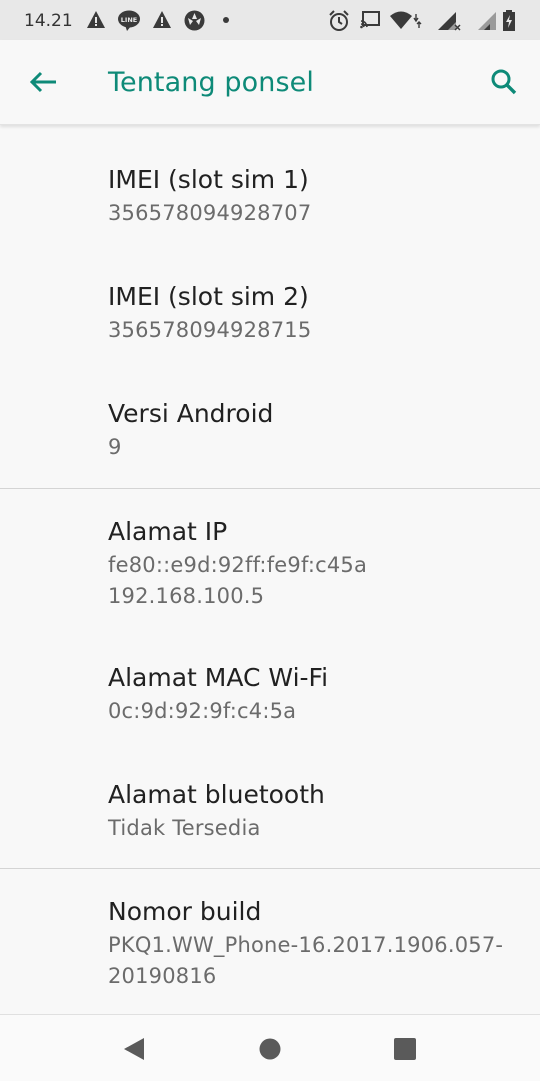 Image resolution: width=540 pixels, height=1081 pixels. Describe the element at coordinates (210, 330) in the screenshot. I see `item-value: 356578094928715` at that location.